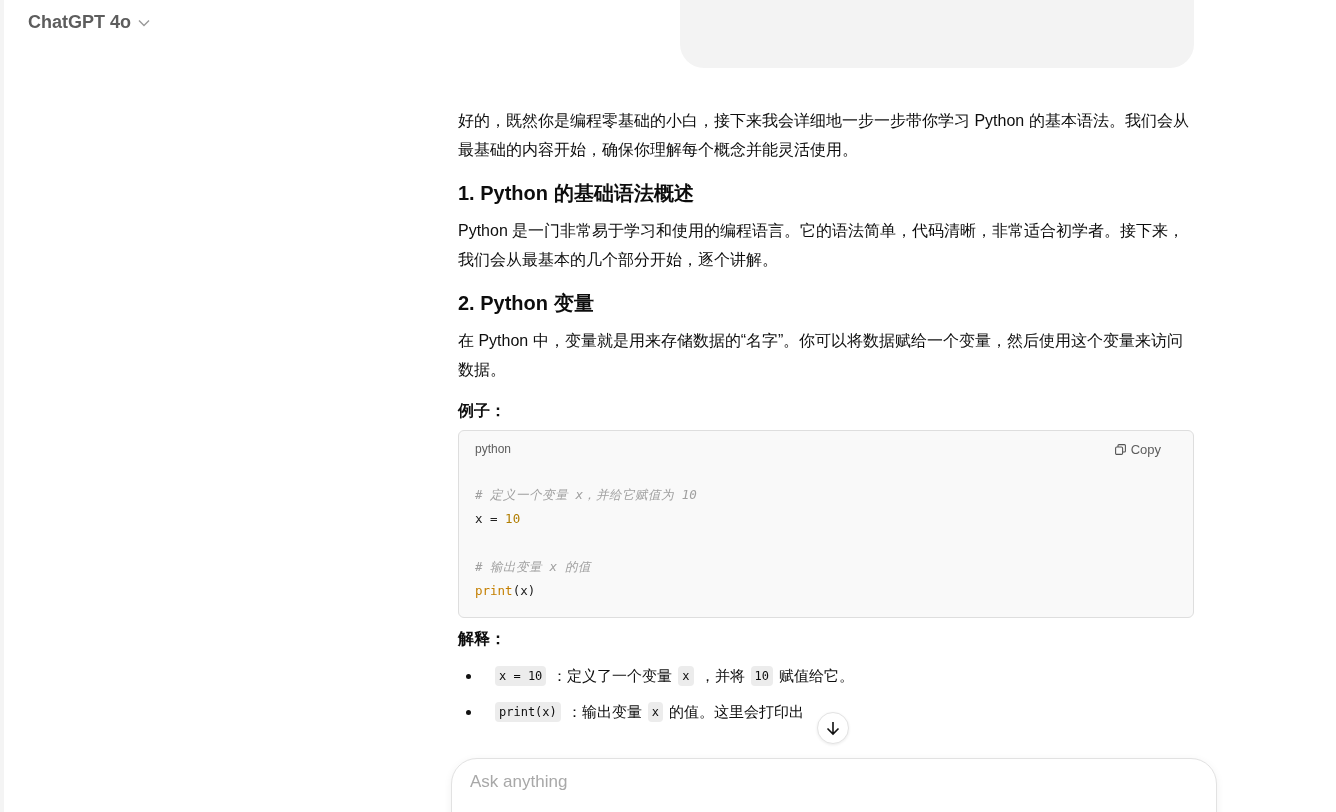 The width and height of the screenshot is (1336, 812). I want to click on section-heading: 2. Python 变量, so click(526, 303).